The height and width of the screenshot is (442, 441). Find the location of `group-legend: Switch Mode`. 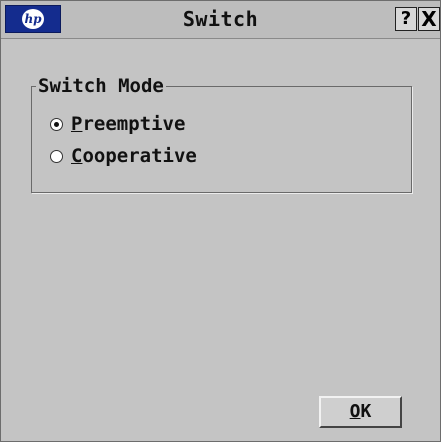

group-legend: Switch Mode is located at coordinates (101, 86).